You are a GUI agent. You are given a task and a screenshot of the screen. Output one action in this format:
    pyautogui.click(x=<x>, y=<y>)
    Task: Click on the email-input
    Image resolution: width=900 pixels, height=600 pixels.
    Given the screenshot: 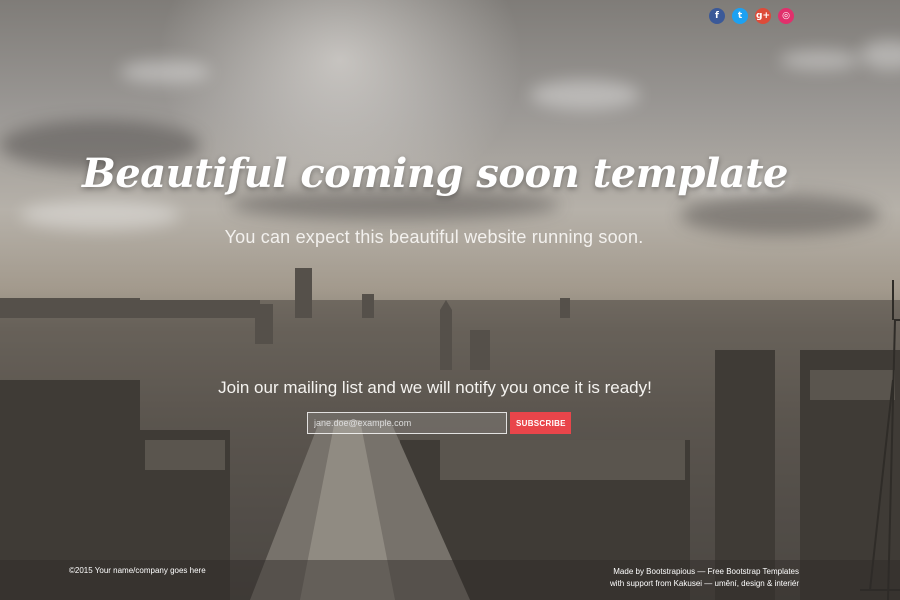 What is the action you would take?
    pyautogui.click(x=407, y=423)
    